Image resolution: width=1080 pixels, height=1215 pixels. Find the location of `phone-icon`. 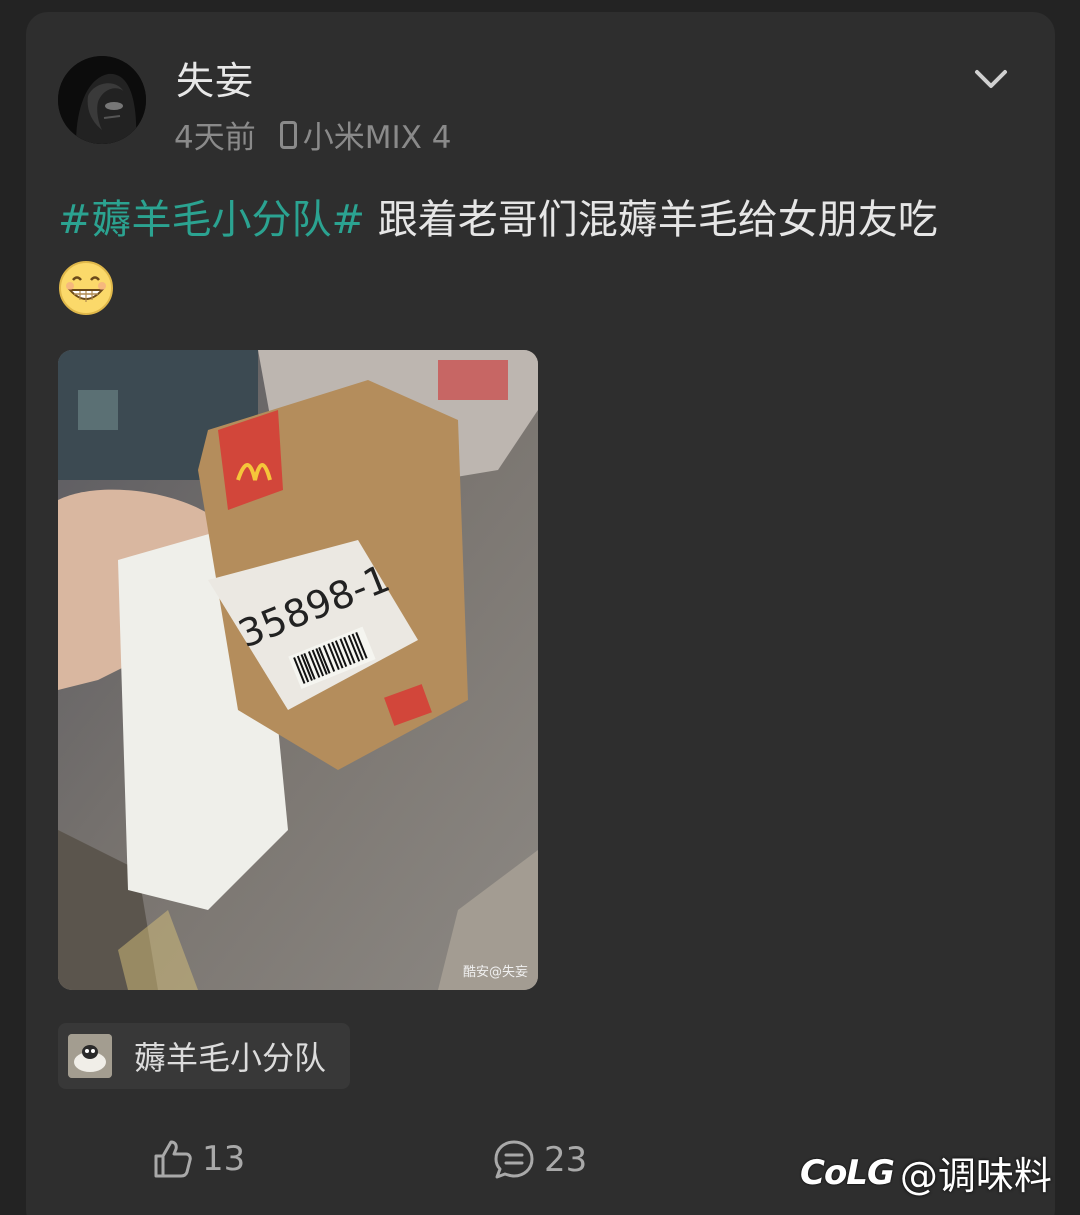

phone-icon is located at coordinates (288, 134).